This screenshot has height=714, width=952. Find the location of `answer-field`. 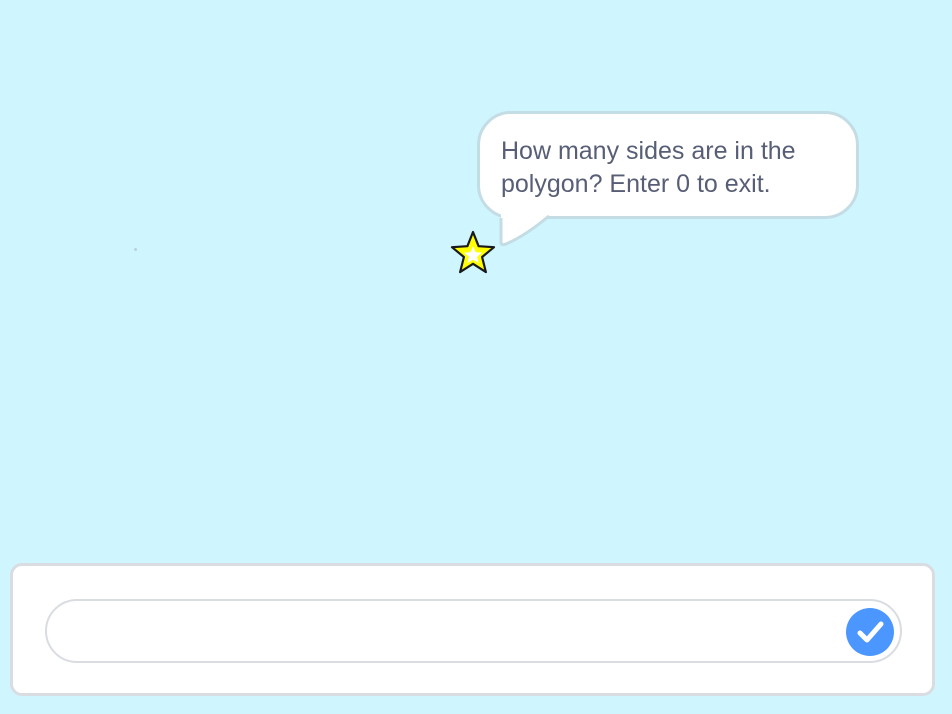

answer-field is located at coordinates (473, 631).